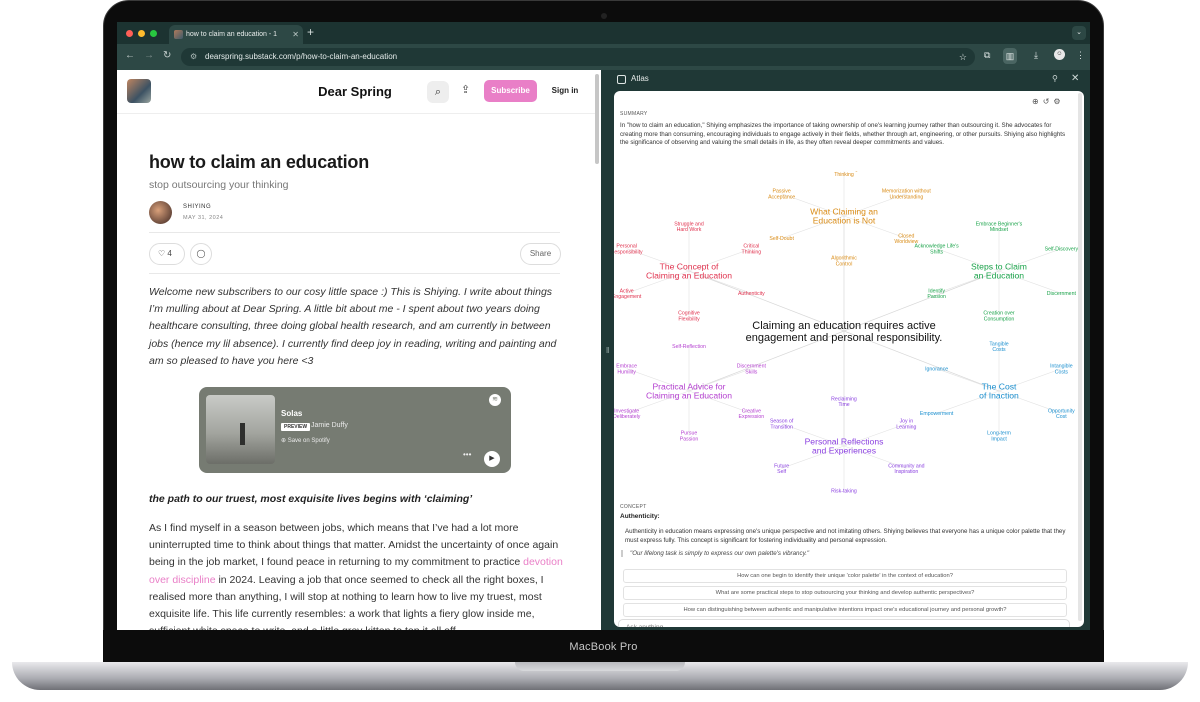  I want to click on mindmap-leaf-node: Season of Transition, so click(782, 425).